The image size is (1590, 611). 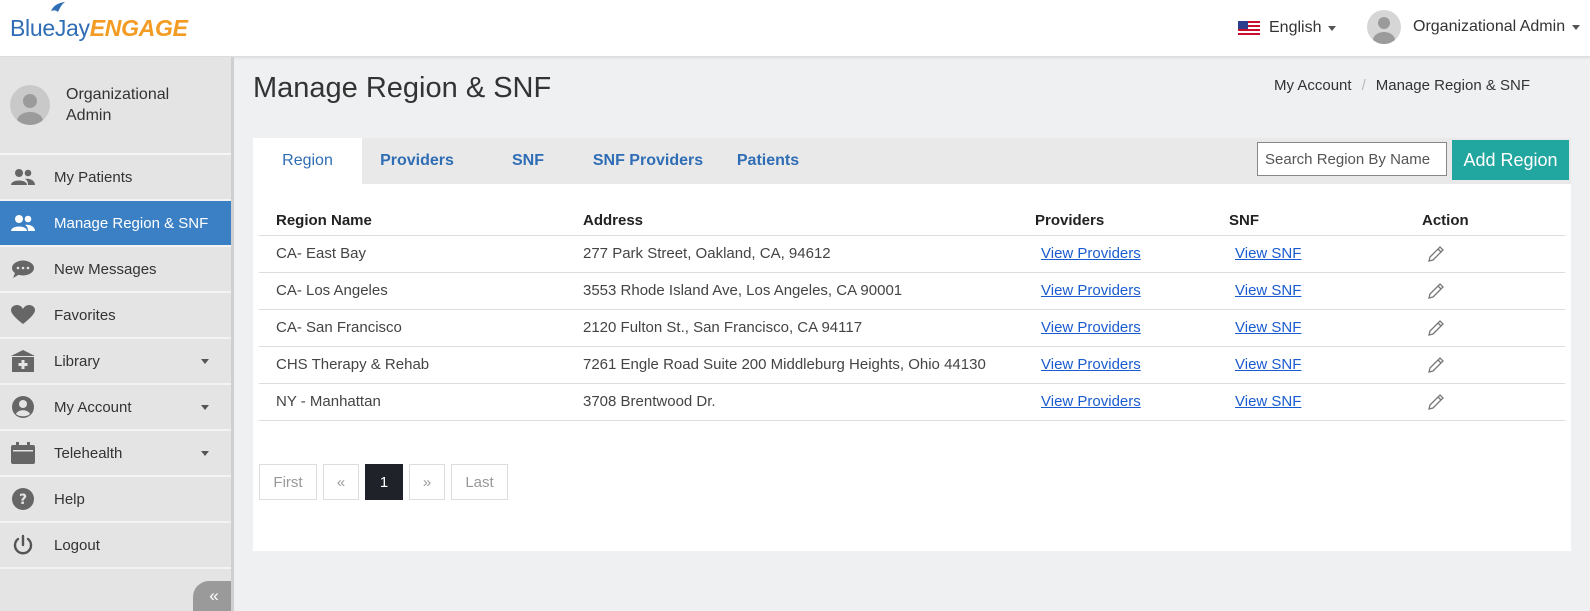 What do you see at coordinates (1489, 26) in the screenshot?
I see `user-name: Organizational Admin` at bounding box center [1489, 26].